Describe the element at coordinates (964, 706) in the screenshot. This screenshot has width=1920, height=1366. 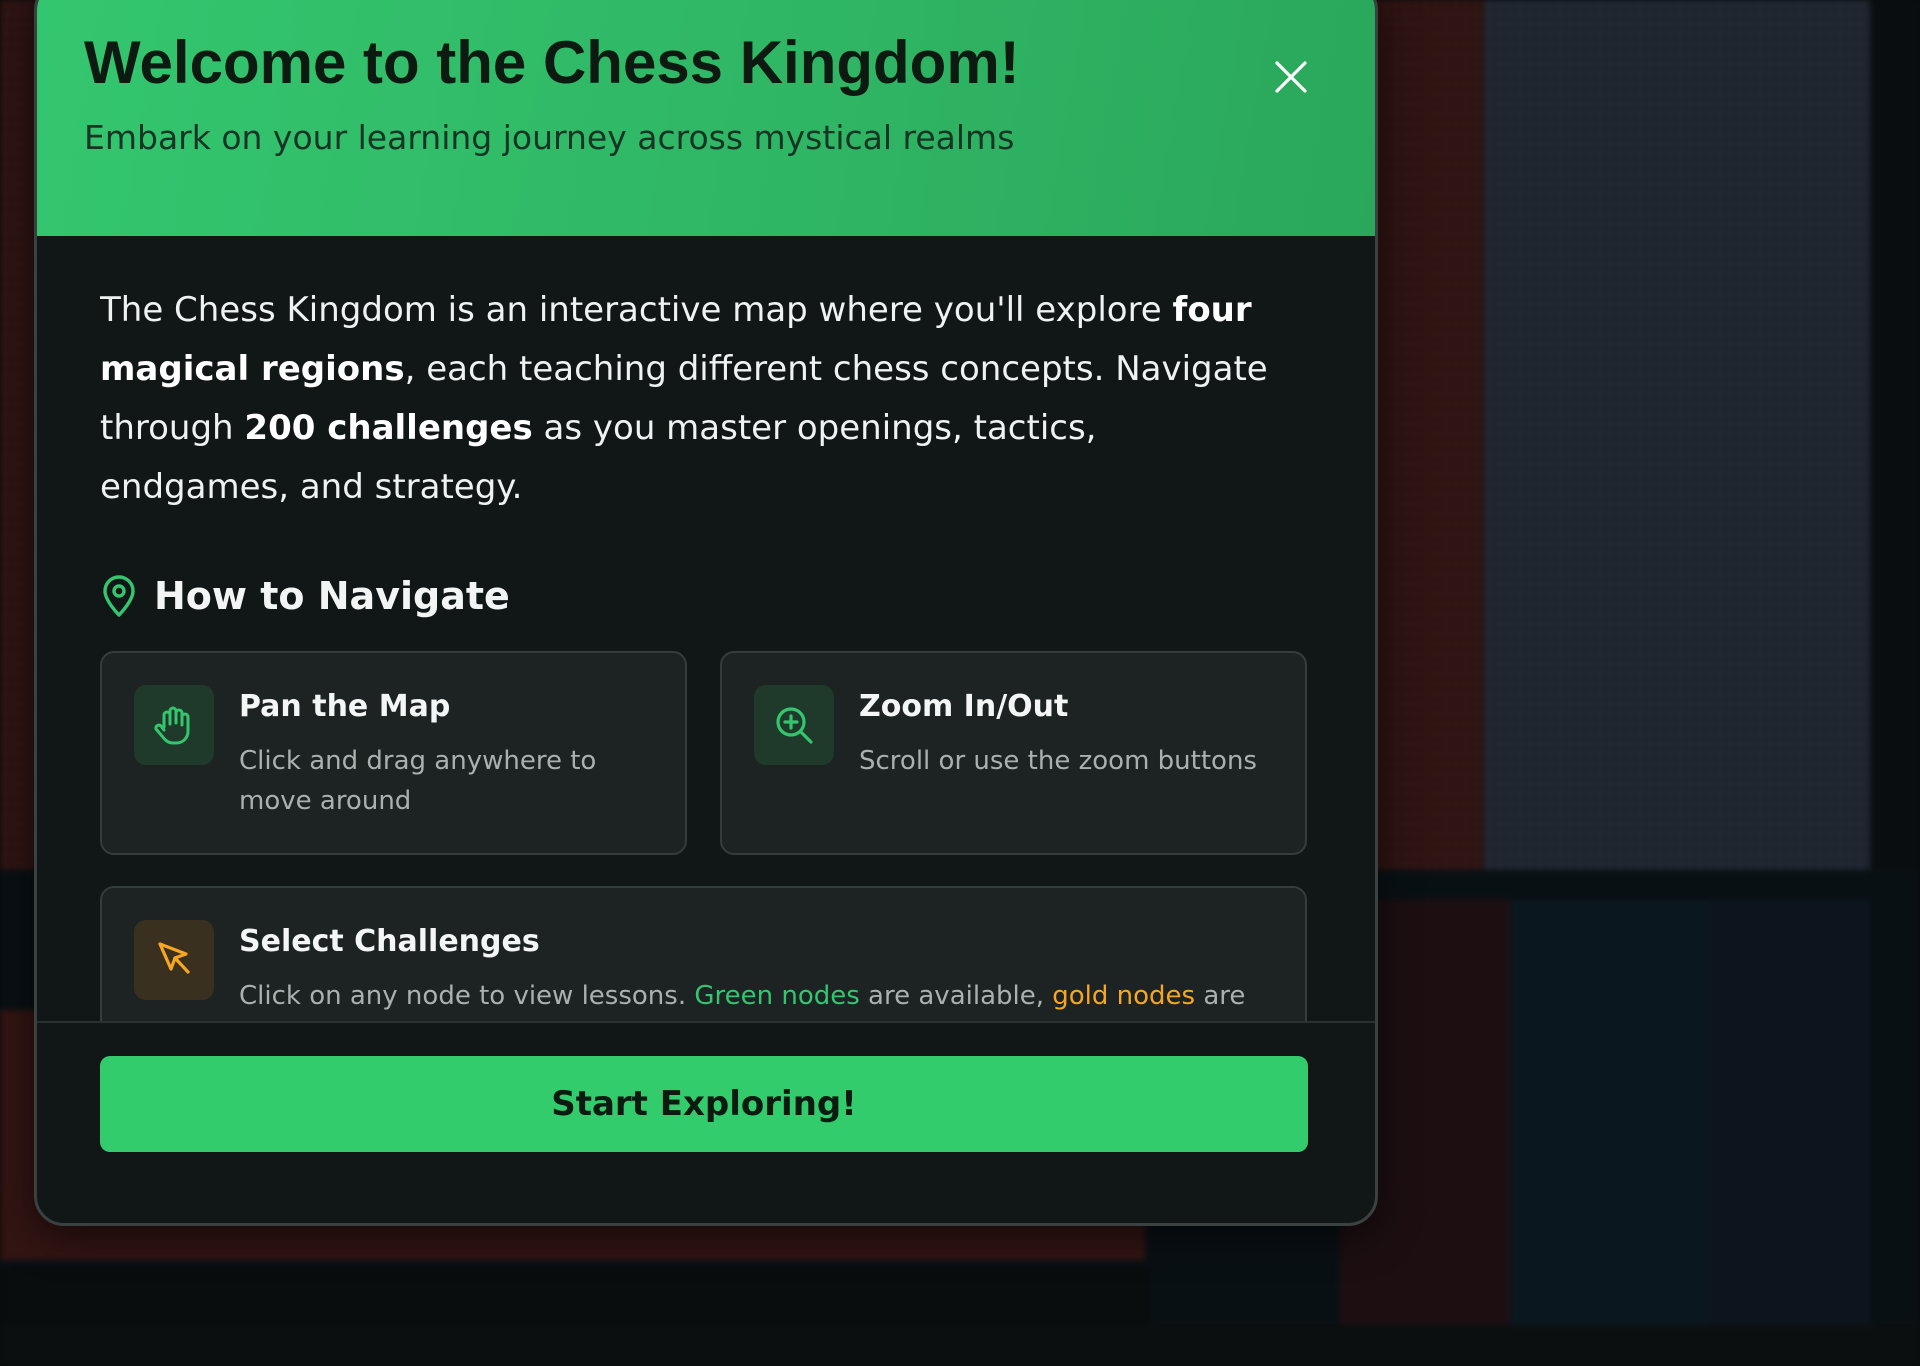
I see `card-title: Zoom In/Out` at that location.